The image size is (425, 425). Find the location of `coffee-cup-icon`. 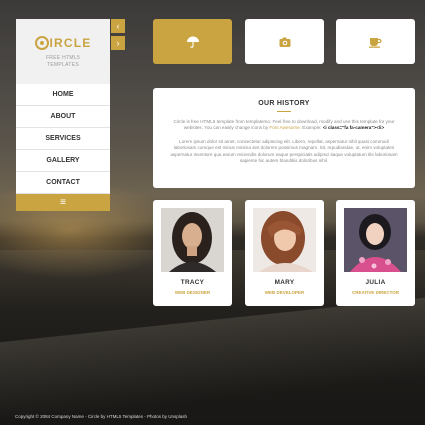

coffee-cup-icon is located at coordinates (375, 42).